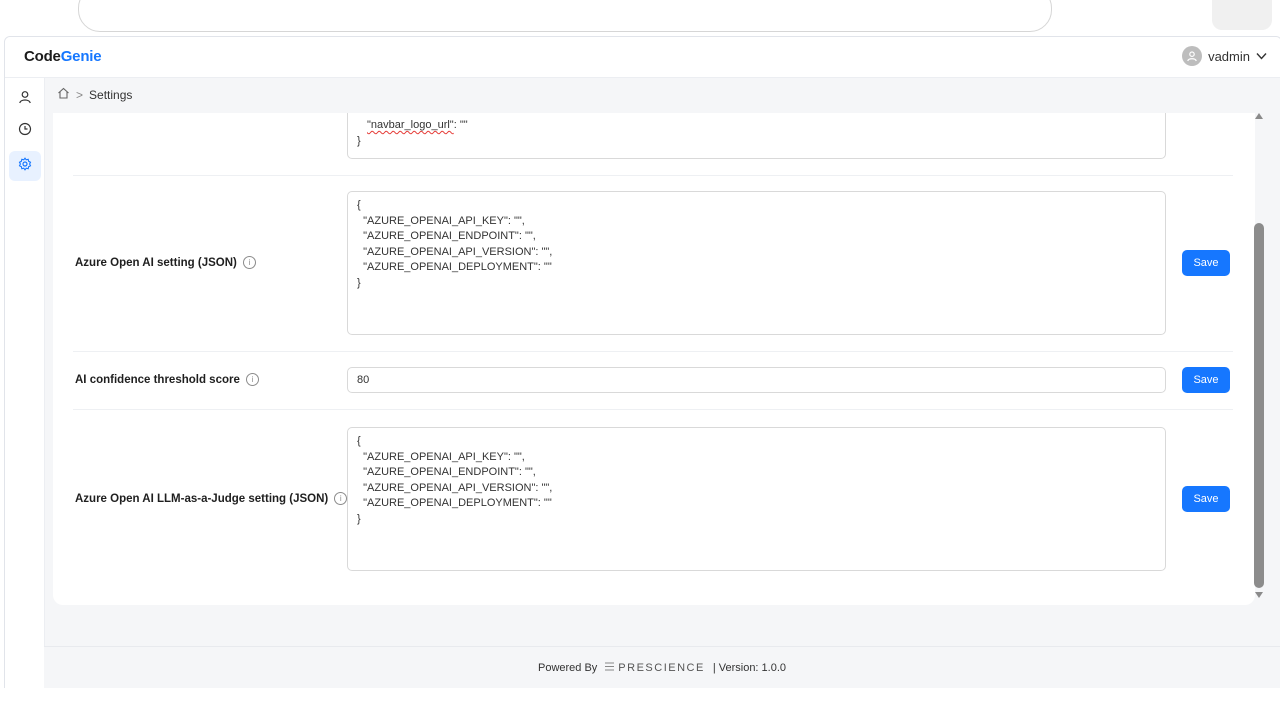  I want to click on save-confidence-button: Save, so click(1206, 380).